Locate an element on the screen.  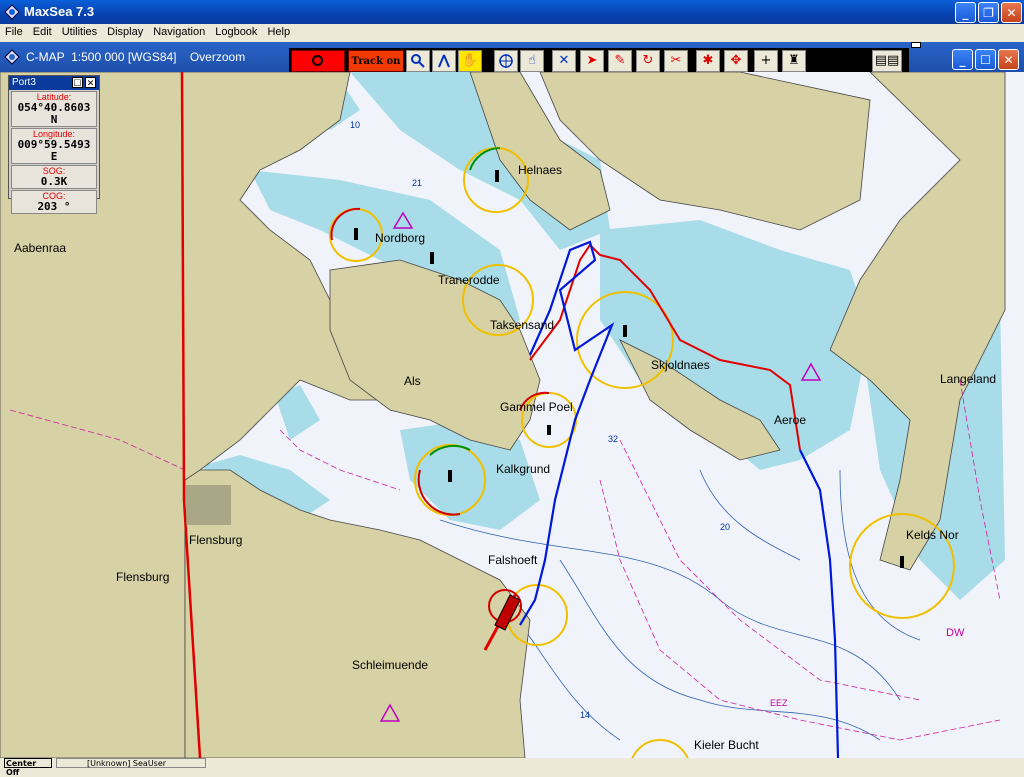
user-status: [Unknown] SeaUser is located at coordinates (131, 763).